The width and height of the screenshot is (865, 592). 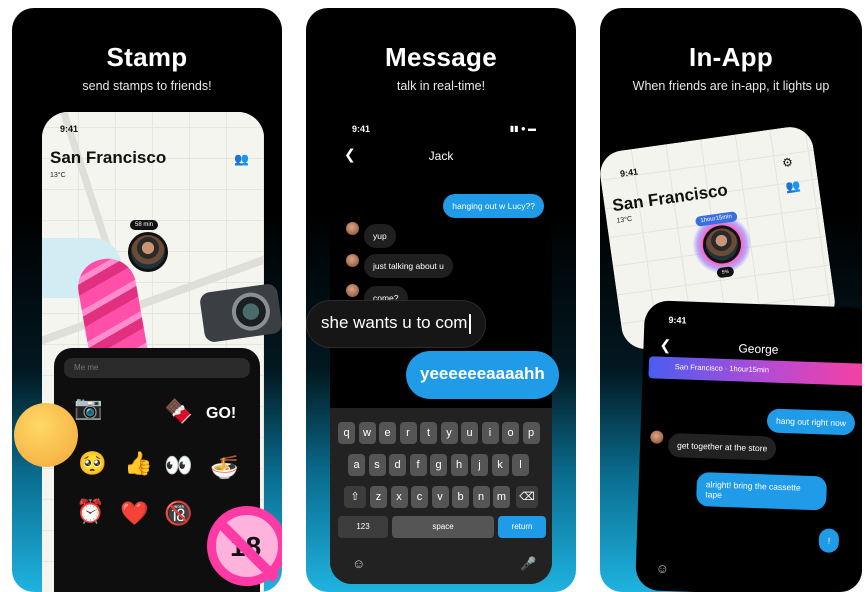 I want to click on key-e: e, so click(x=387, y=433).